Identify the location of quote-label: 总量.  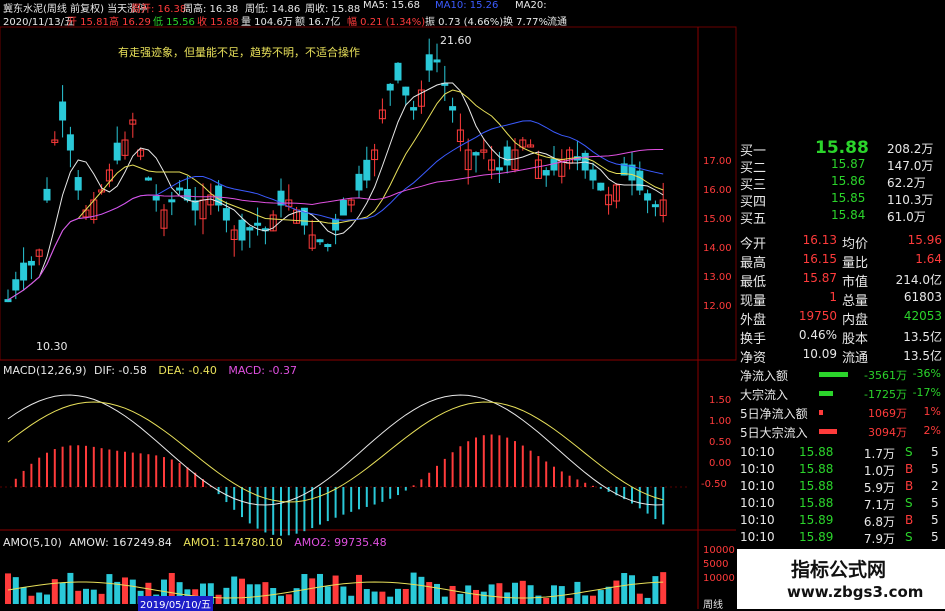
(855, 301).